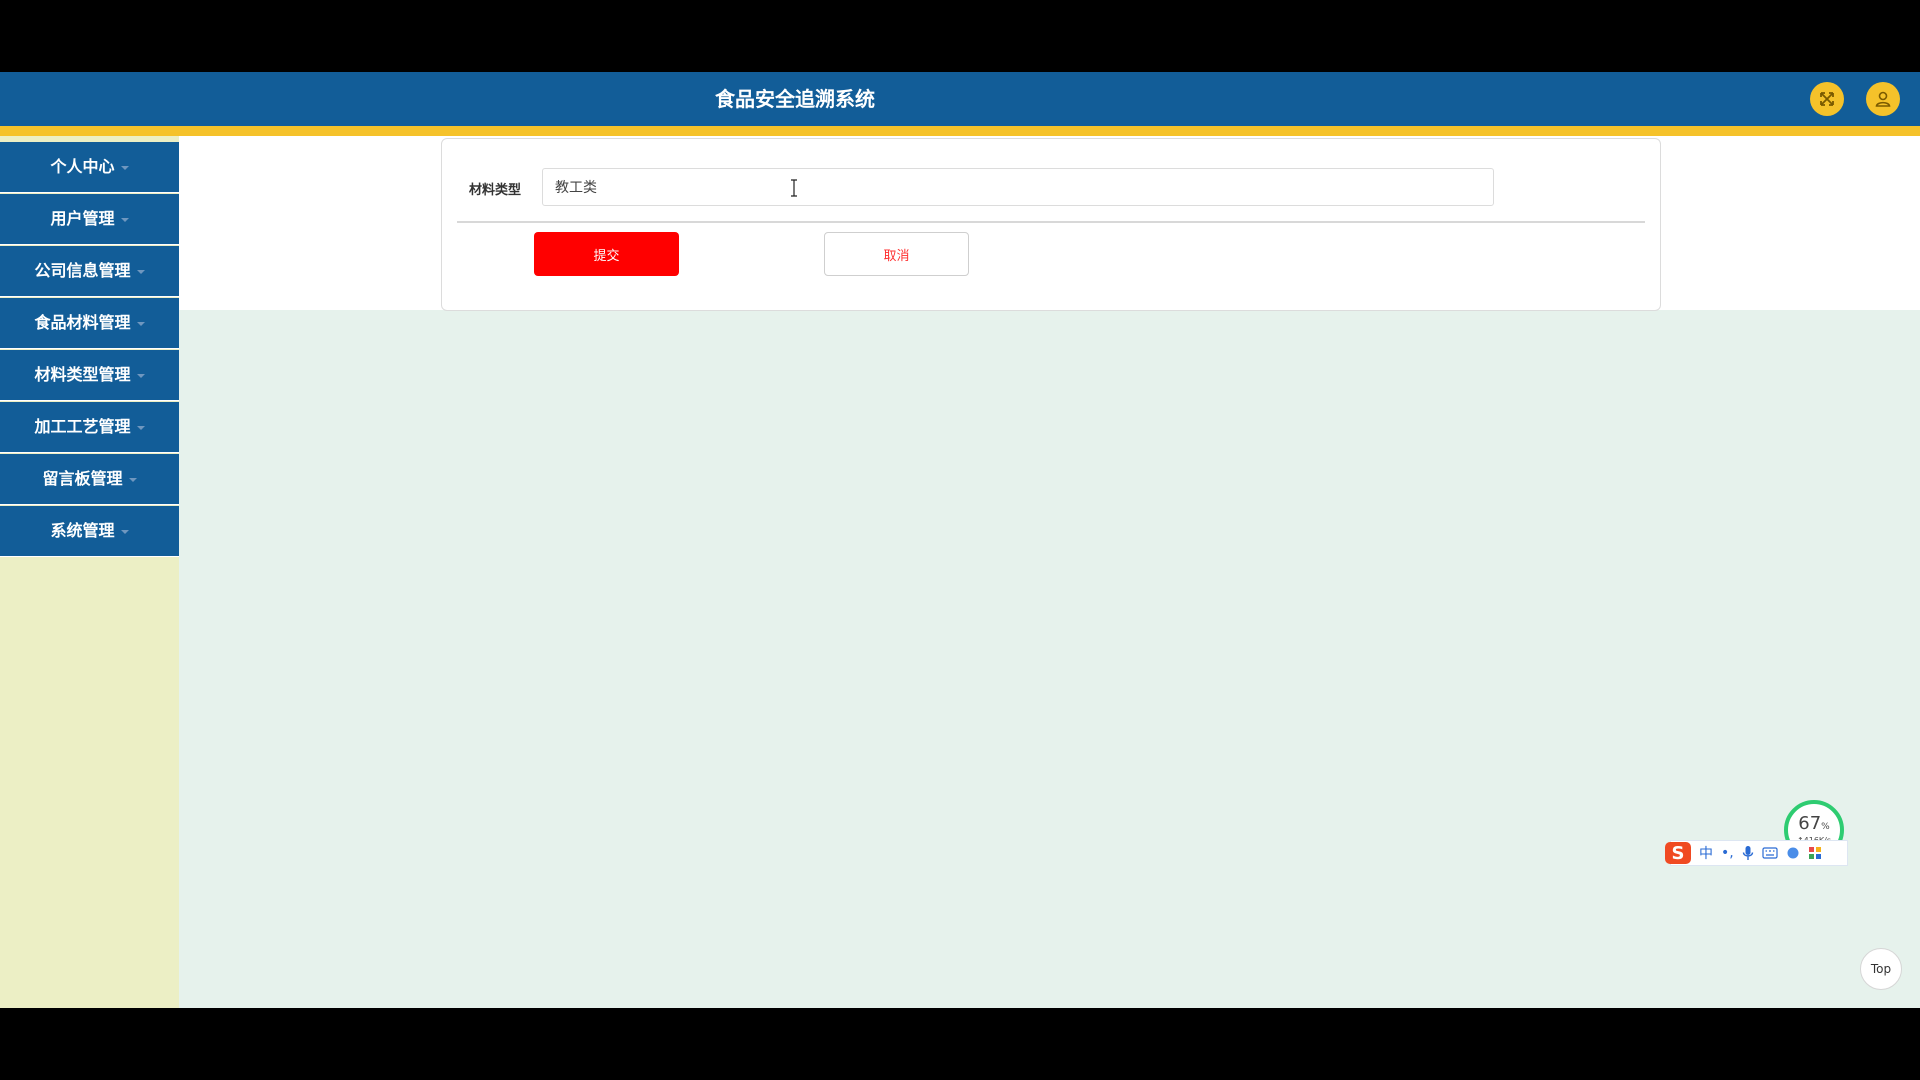 Image resolution: width=1920 pixels, height=1080 pixels. I want to click on ime-mode-toggle: 中, so click(1706, 853).